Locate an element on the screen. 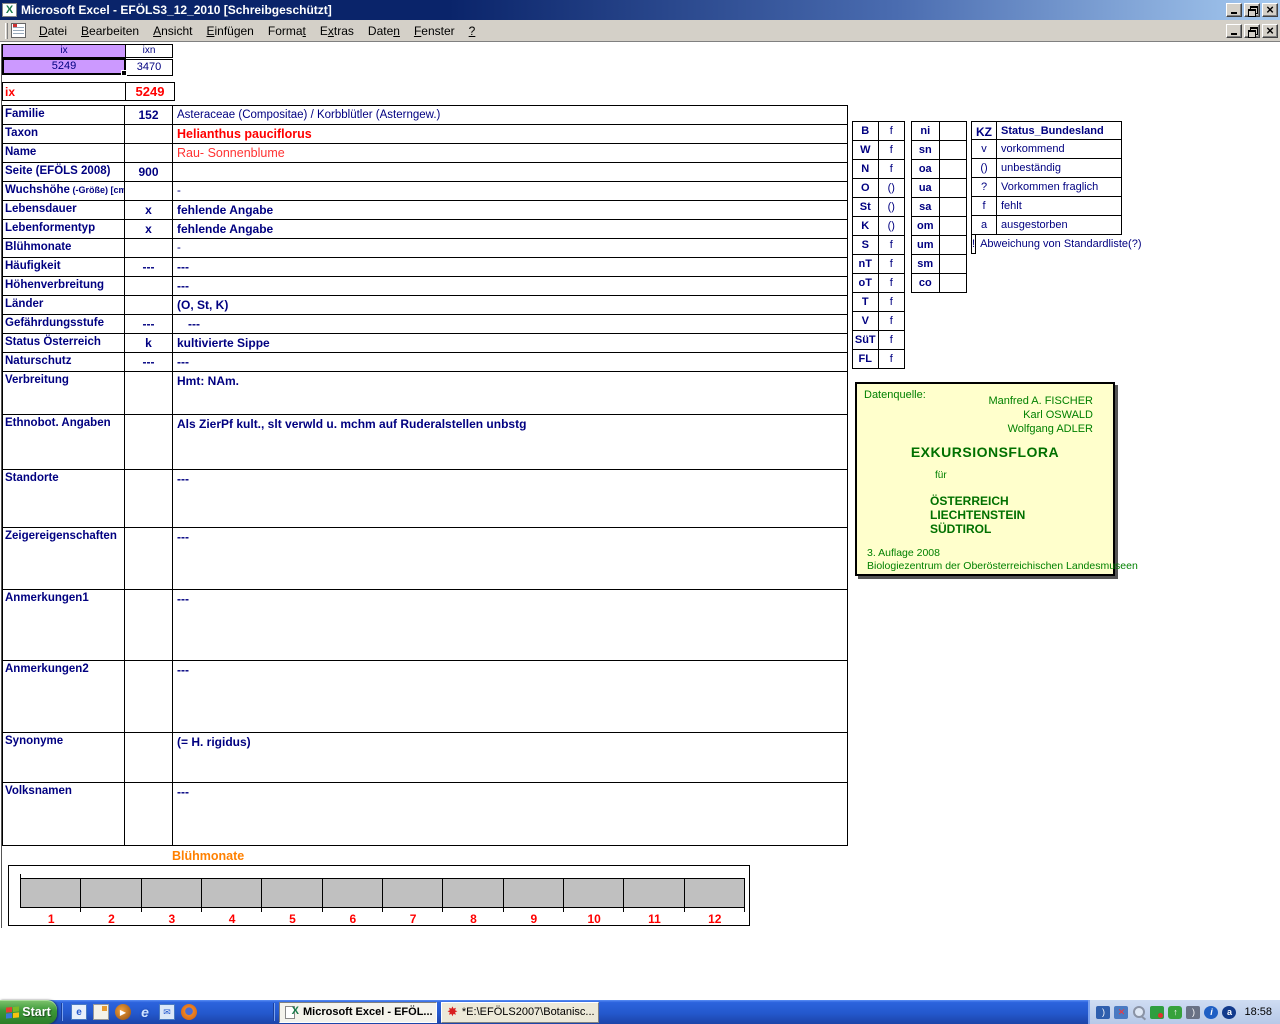  record-code-cell: x is located at coordinates (149, 210).